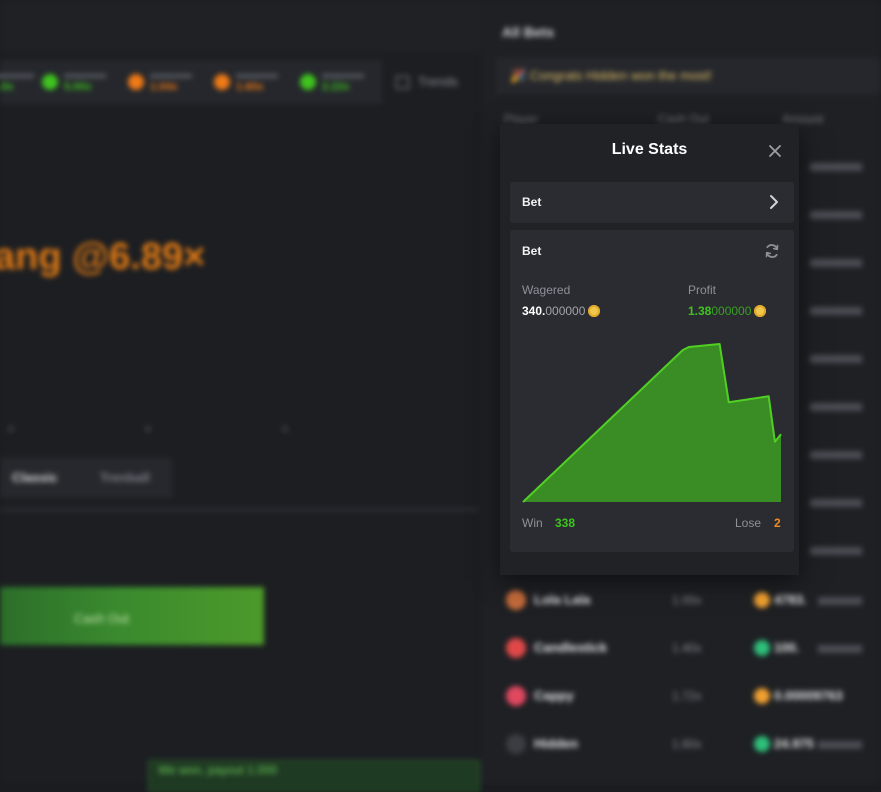 The width and height of the screenshot is (881, 792). What do you see at coordinates (336, 87) in the screenshot?
I see `history-value: 2.22x` at bounding box center [336, 87].